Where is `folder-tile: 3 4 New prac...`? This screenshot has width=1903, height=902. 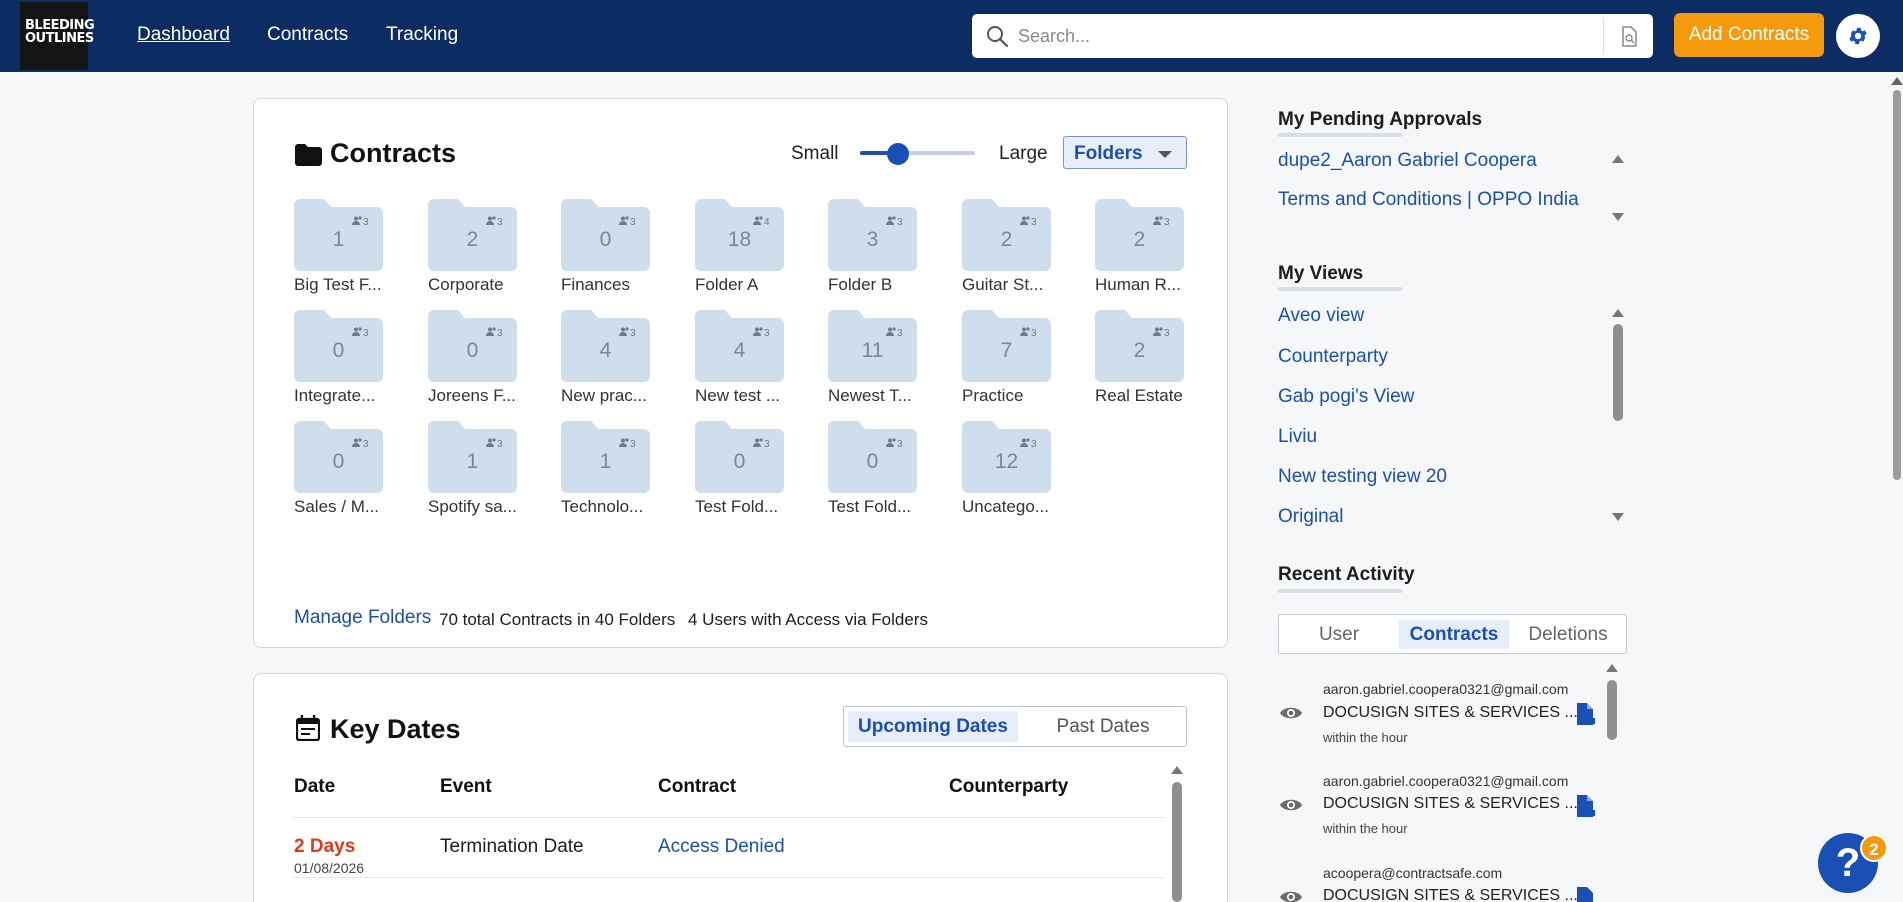
folder-tile: 3 4 New prac... is located at coordinates (609, 360).